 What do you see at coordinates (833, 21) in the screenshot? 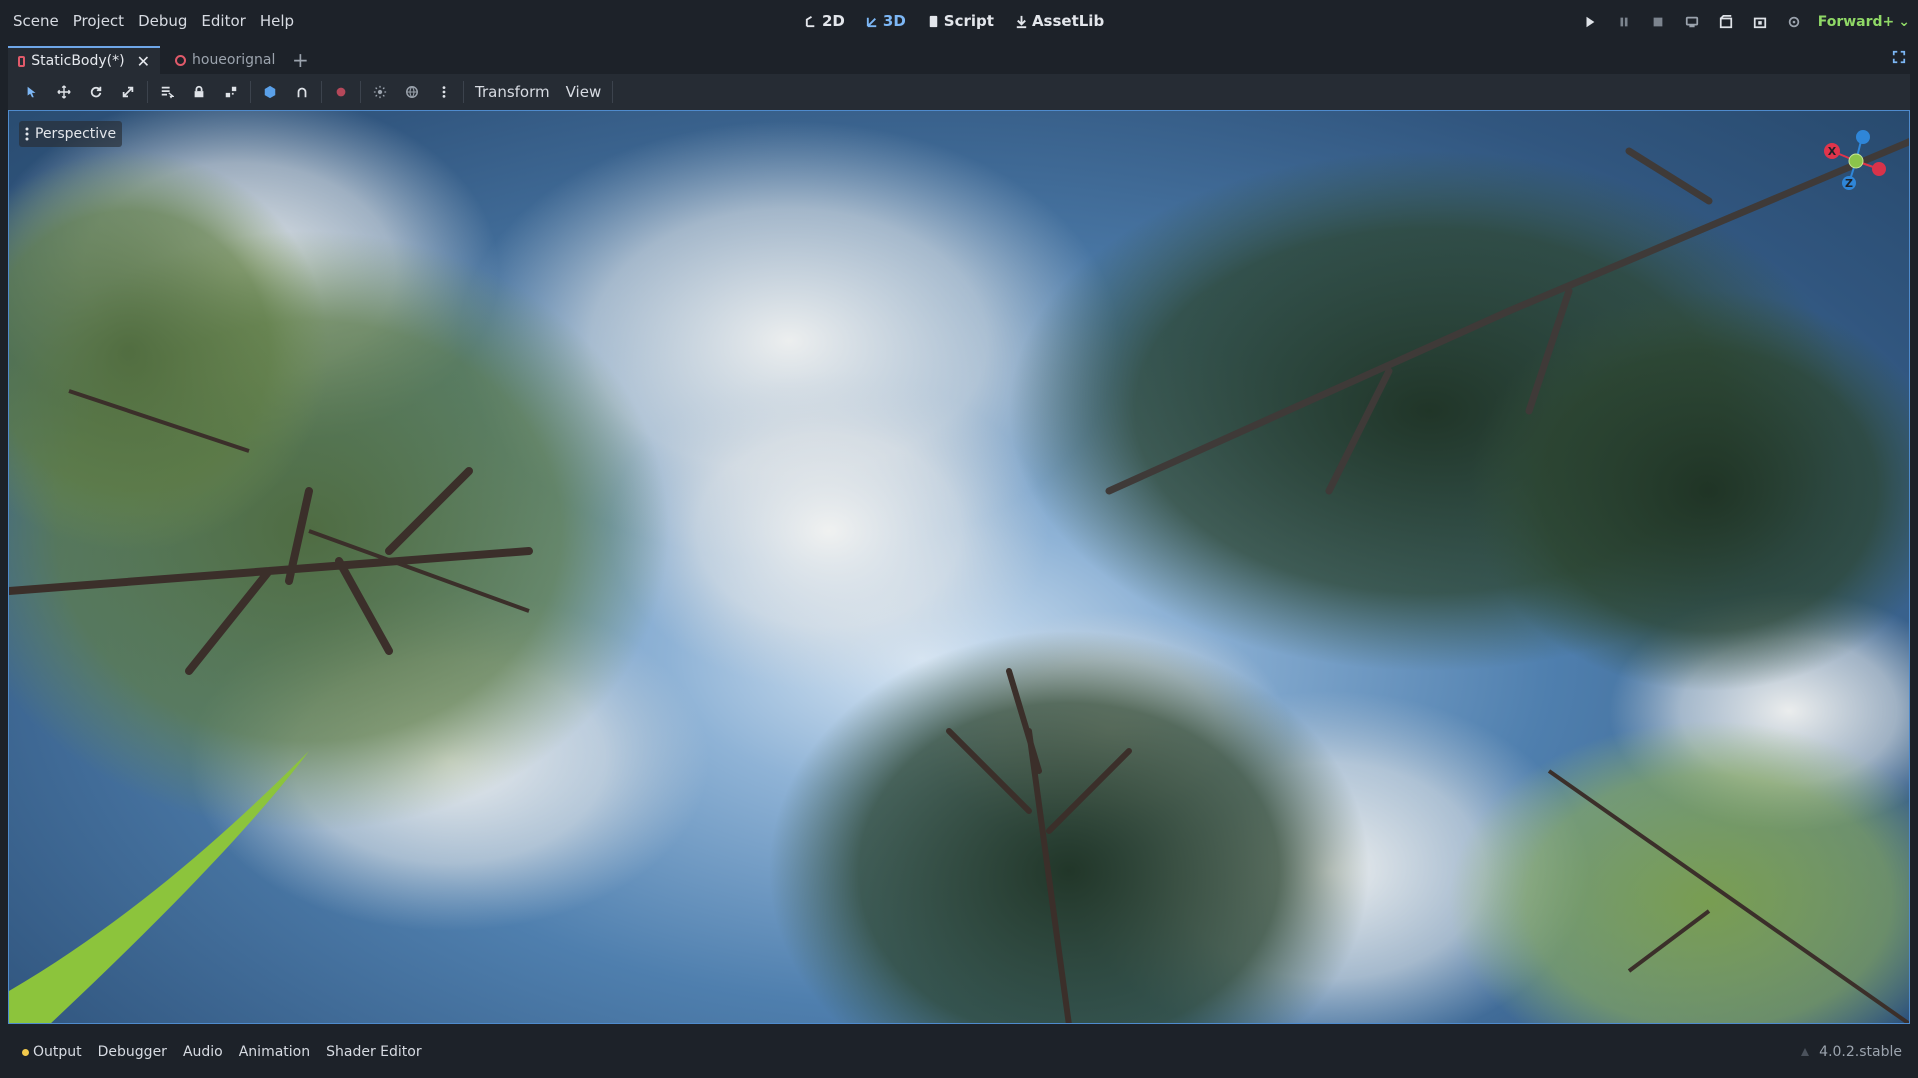
I see `mode-2d-label: 2D` at bounding box center [833, 21].